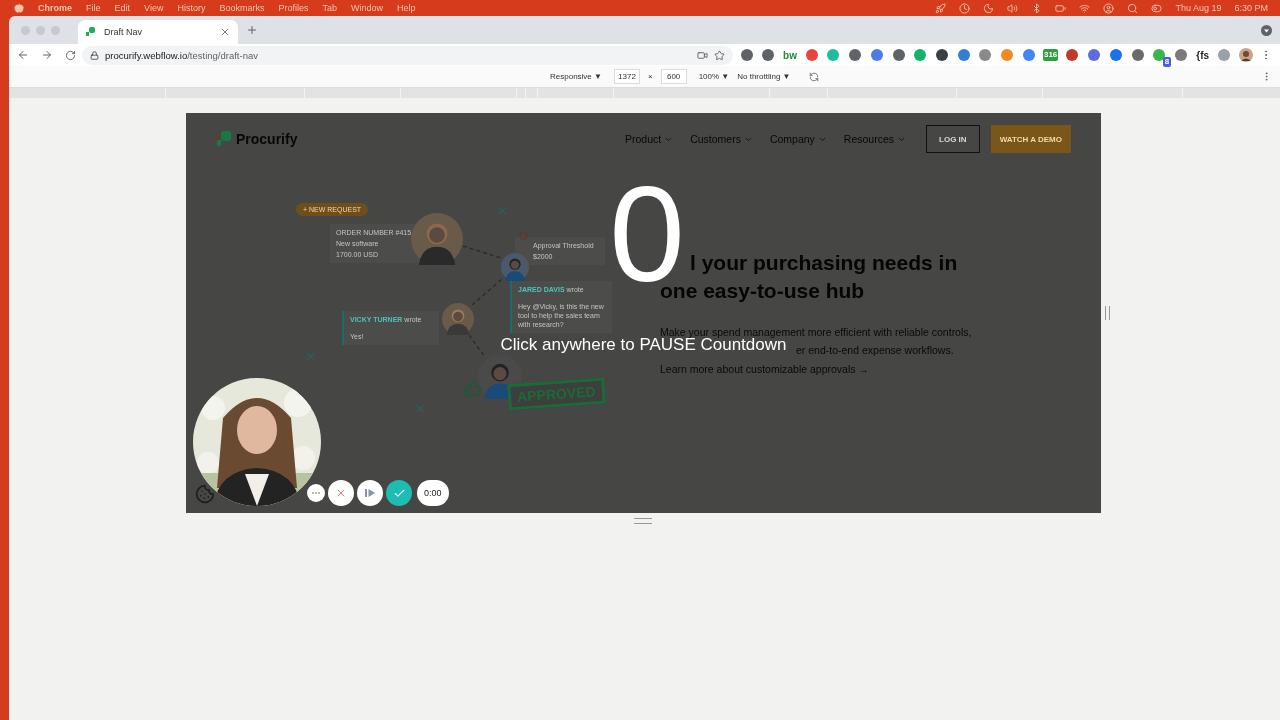 The height and width of the screenshot is (720, 1280). I want to click on tab-title: Draft Nav, so click(123, 32).